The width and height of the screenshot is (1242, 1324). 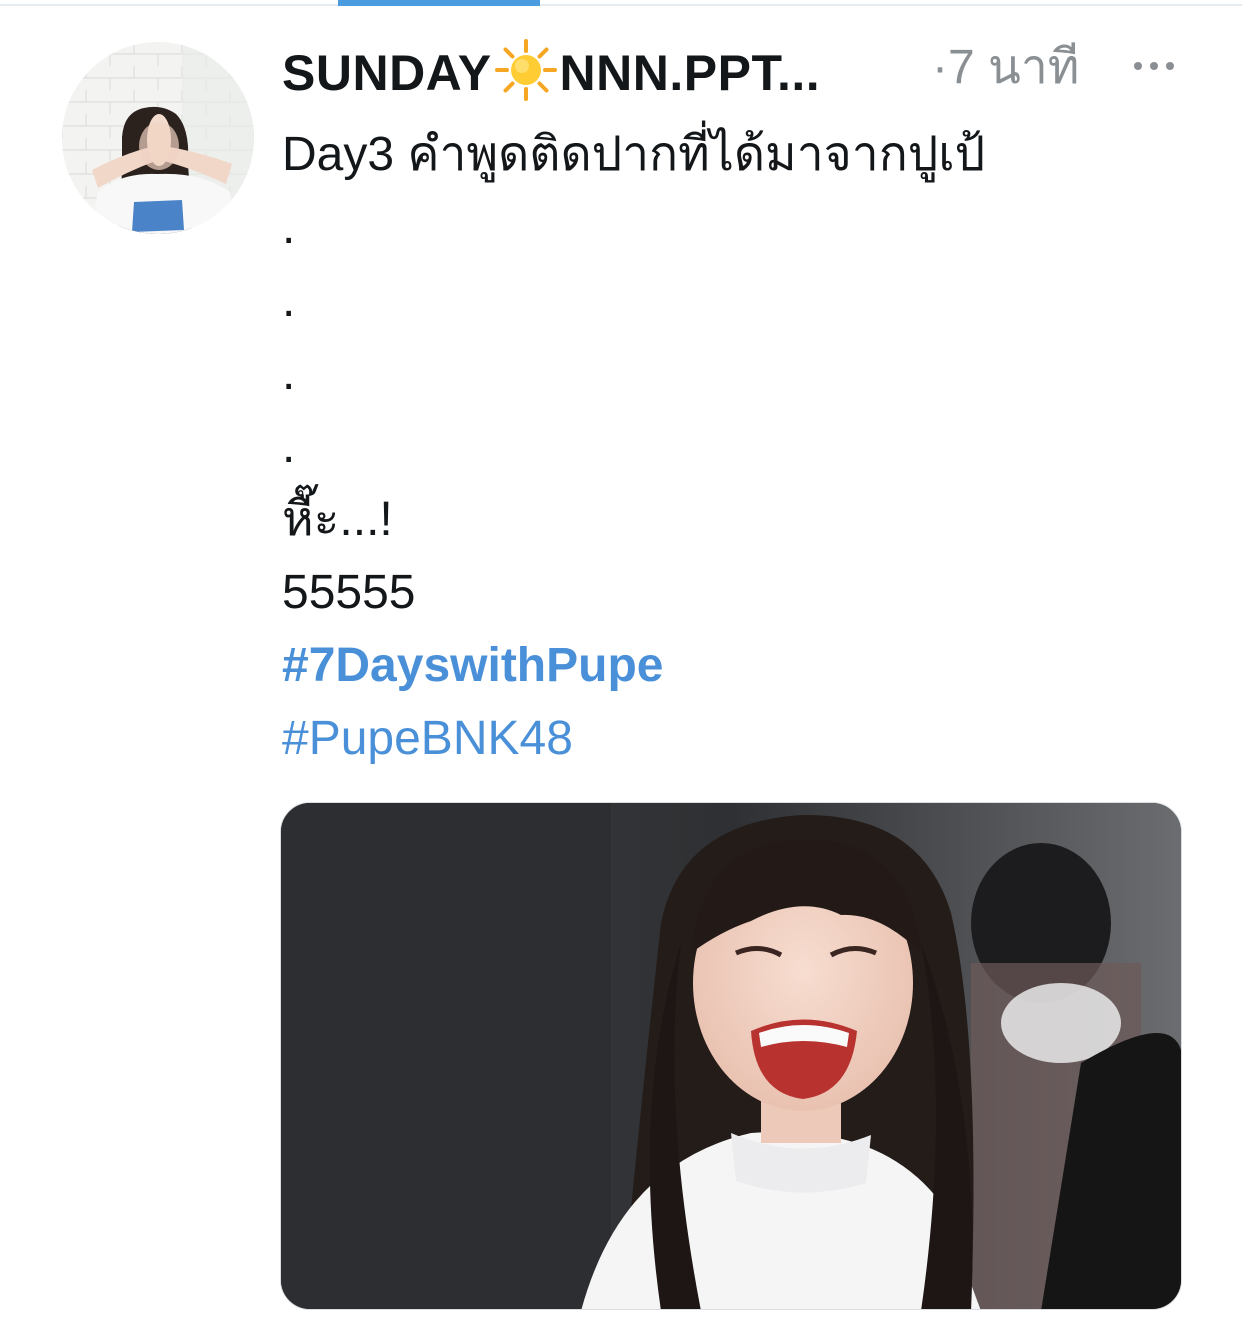 I want to click on tweet-line: Day3 คำพูดติดปากที่ได้มาจากปูเป้, so click(x=634, y=154).